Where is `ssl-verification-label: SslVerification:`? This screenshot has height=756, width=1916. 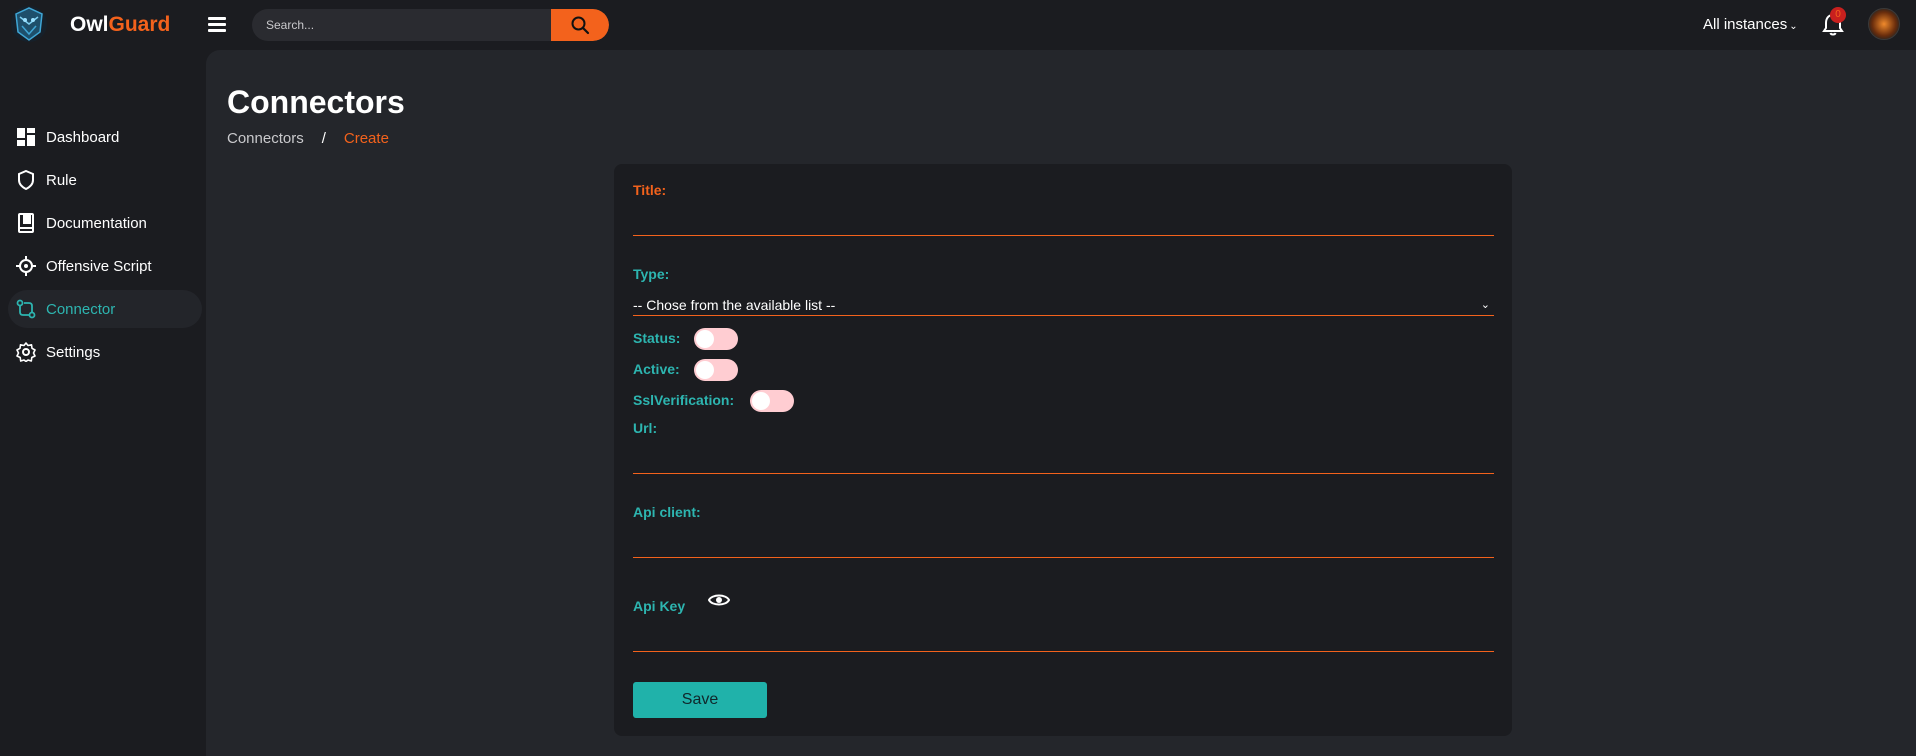 ssl-verification-label: SslVerification: is located at coordinates (684, 400).